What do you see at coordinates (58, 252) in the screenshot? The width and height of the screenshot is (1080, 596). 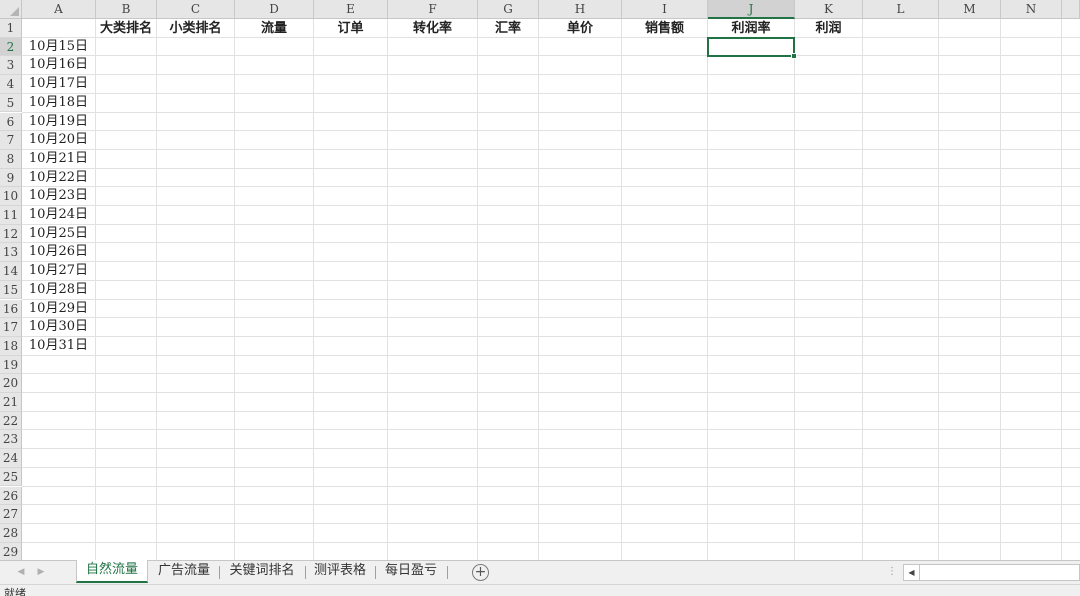 I see `cell-a13: 10月26日` at bounding box center [58, 252].